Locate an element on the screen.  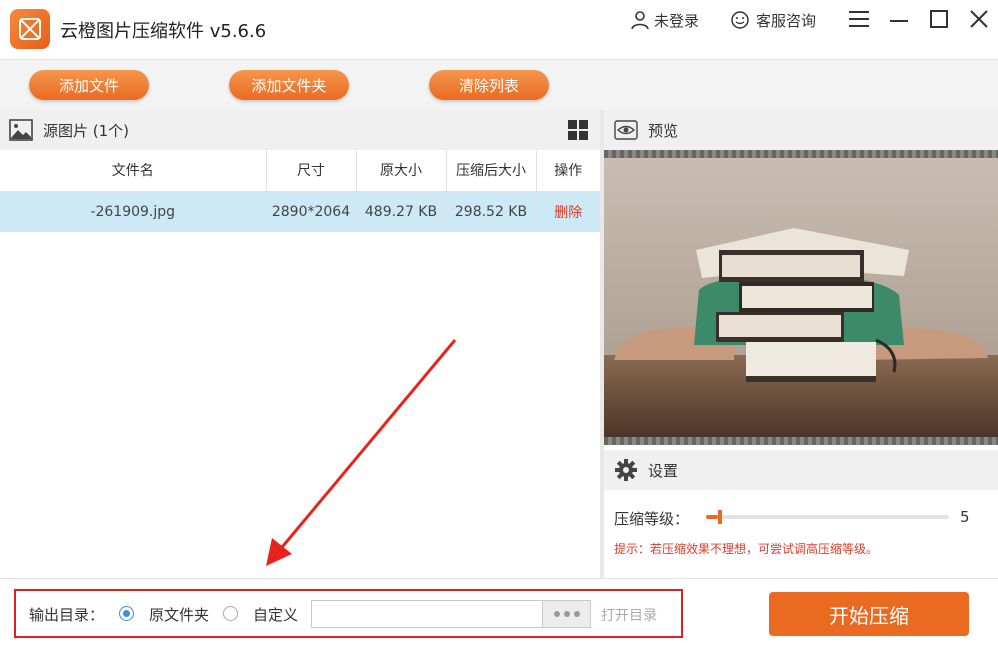
eye-icon is located at coordinates (626, 130).